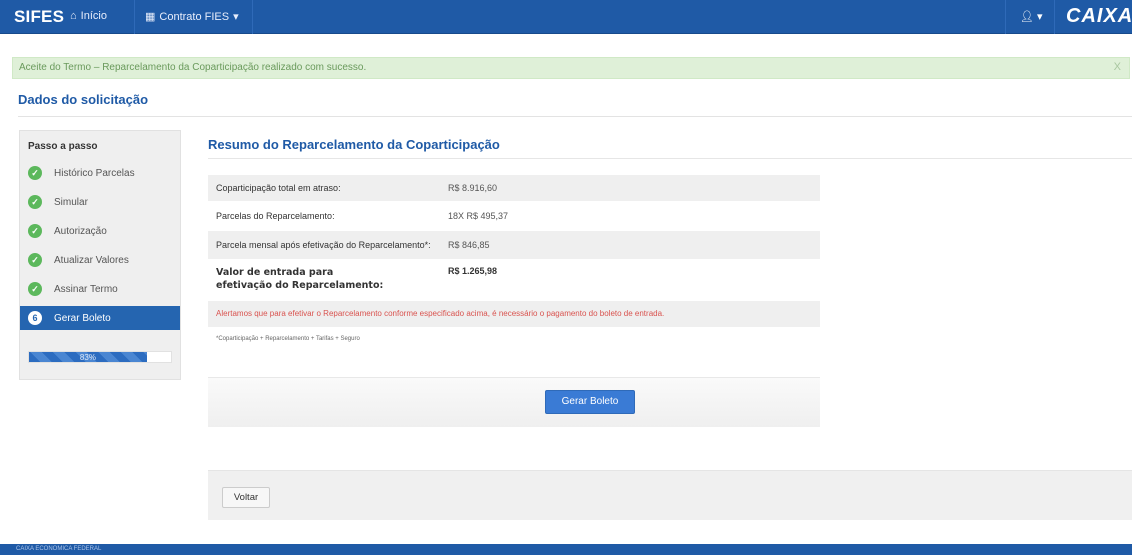 The image size is (1132, 555). What do you see at coordinates (35, 318) in the screenshot?
I see `step-number-badge: 6` at bounding box center [35, 318].